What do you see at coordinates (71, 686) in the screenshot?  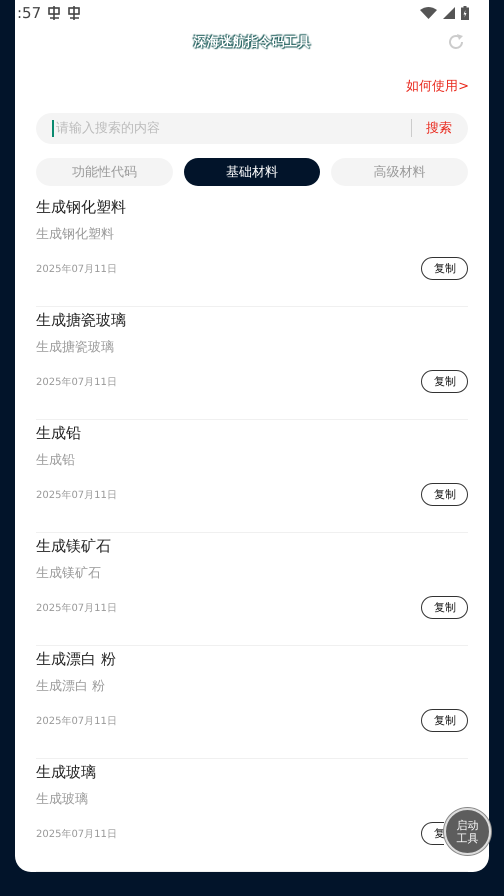 I see `item-subtitle: 生成漂白 粉` at bounding box center [71, 686].